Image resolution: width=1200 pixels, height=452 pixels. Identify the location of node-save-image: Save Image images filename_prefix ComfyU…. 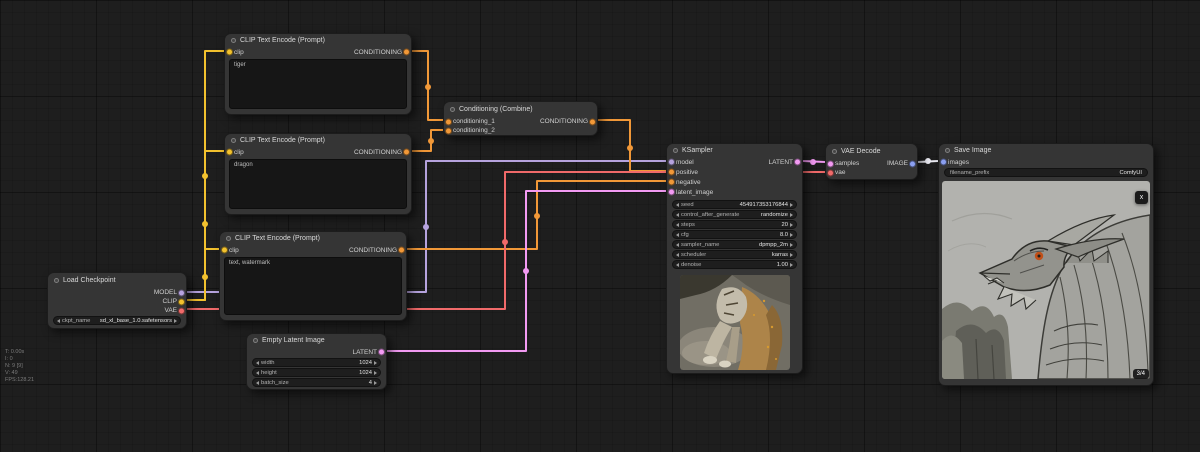
(1046, 264).